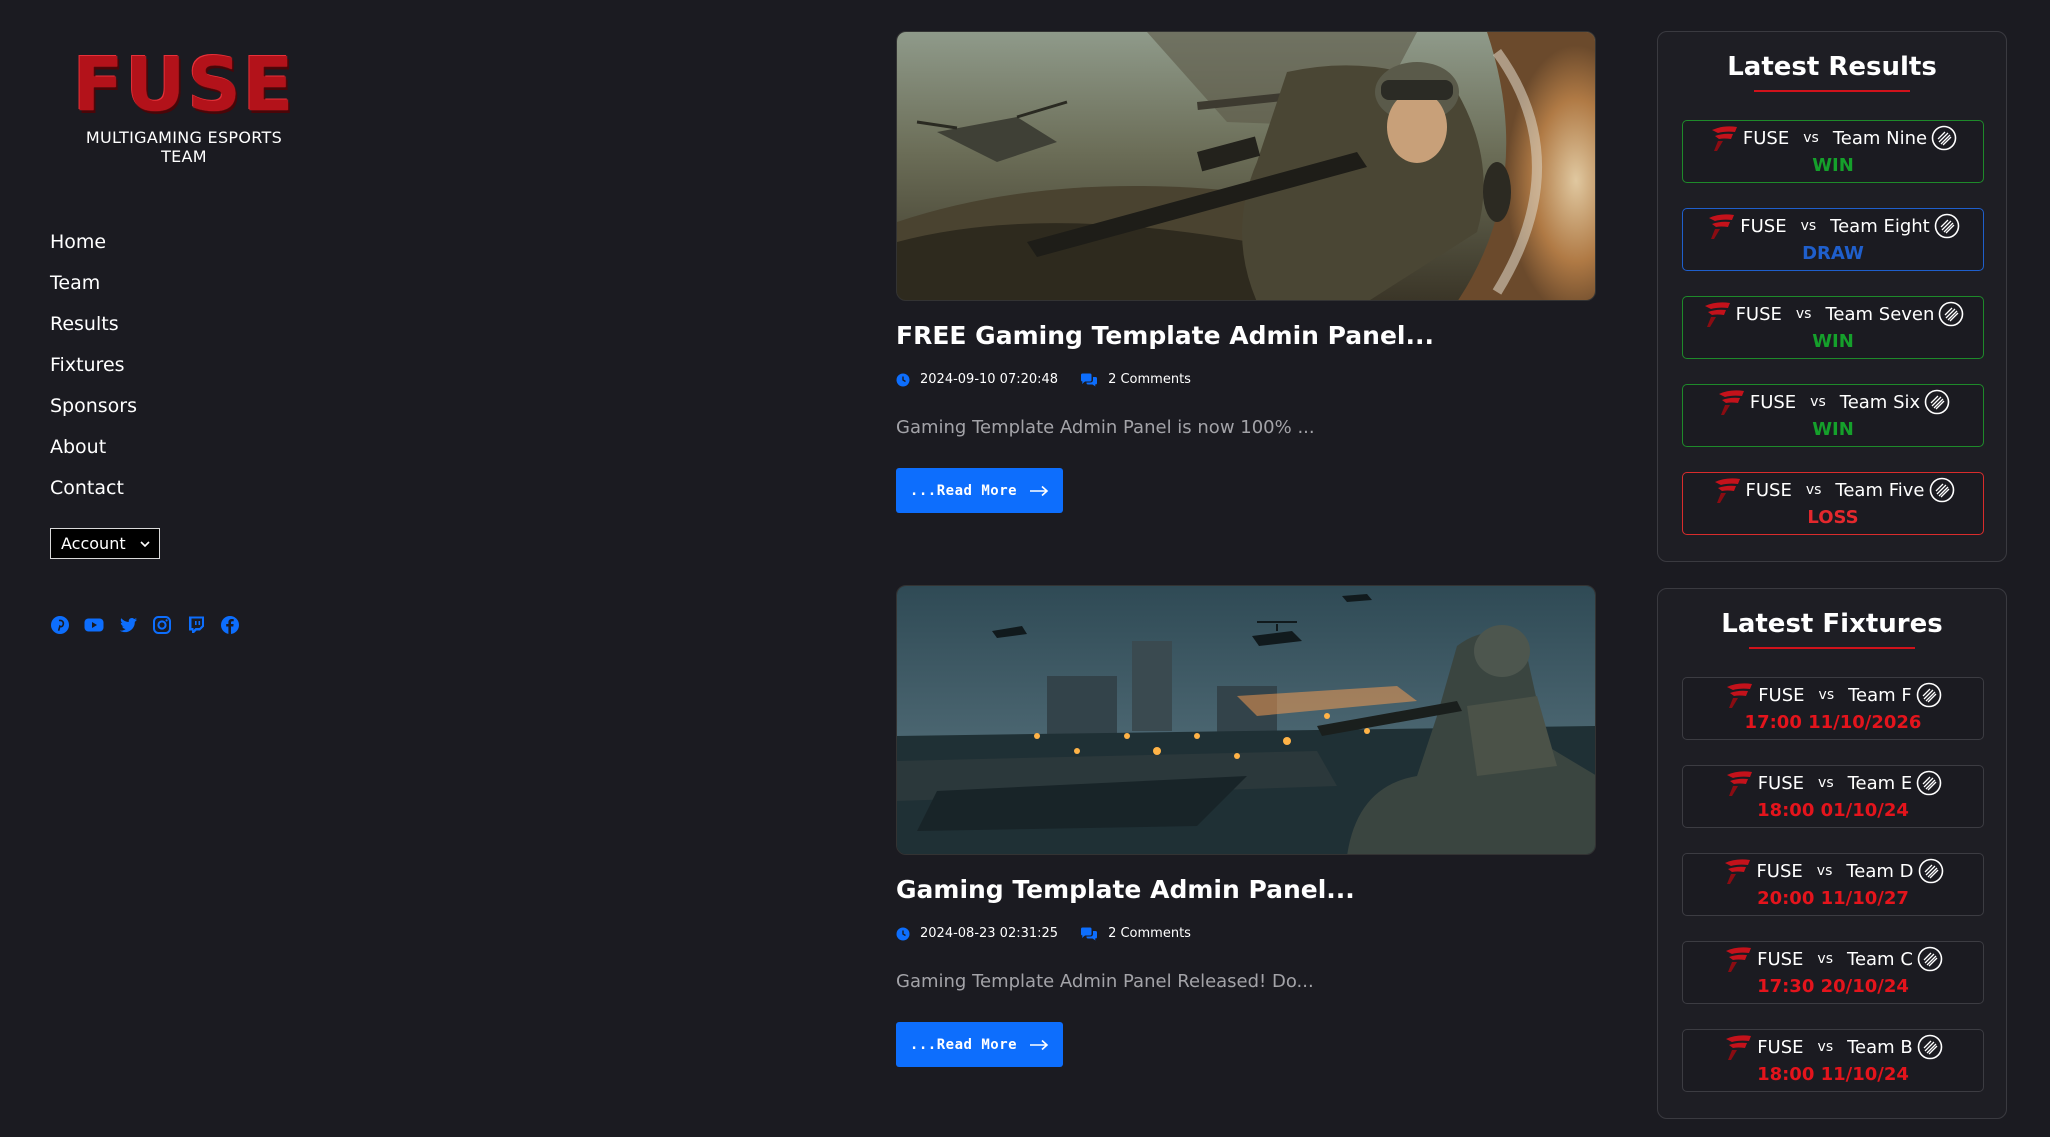  What do you see at coordinates (93, 289) in the screenshot?
I see `nav-item-team: Team` at bounding box center [93, 289].